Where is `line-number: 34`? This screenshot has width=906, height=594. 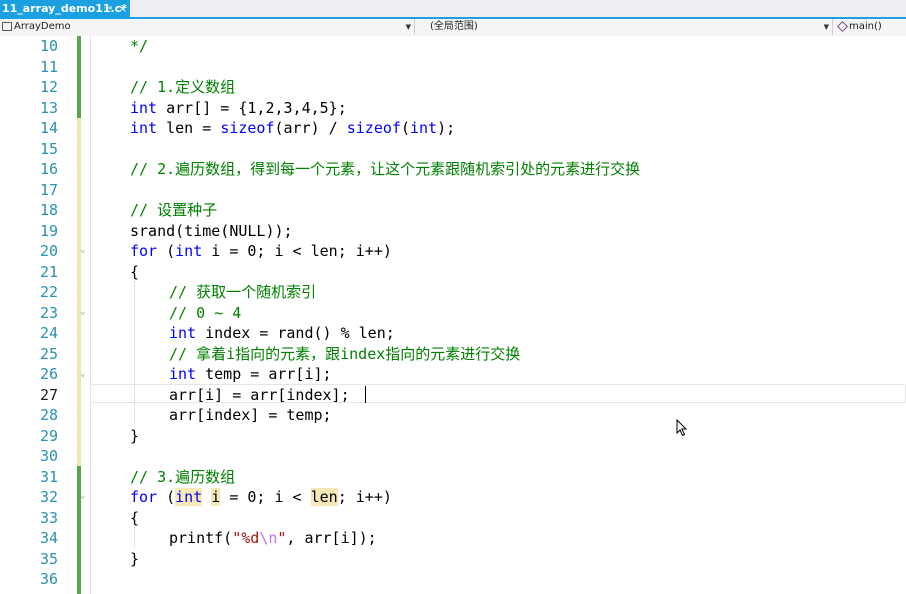
line-number: 34 is located at coordinates (48, 538).